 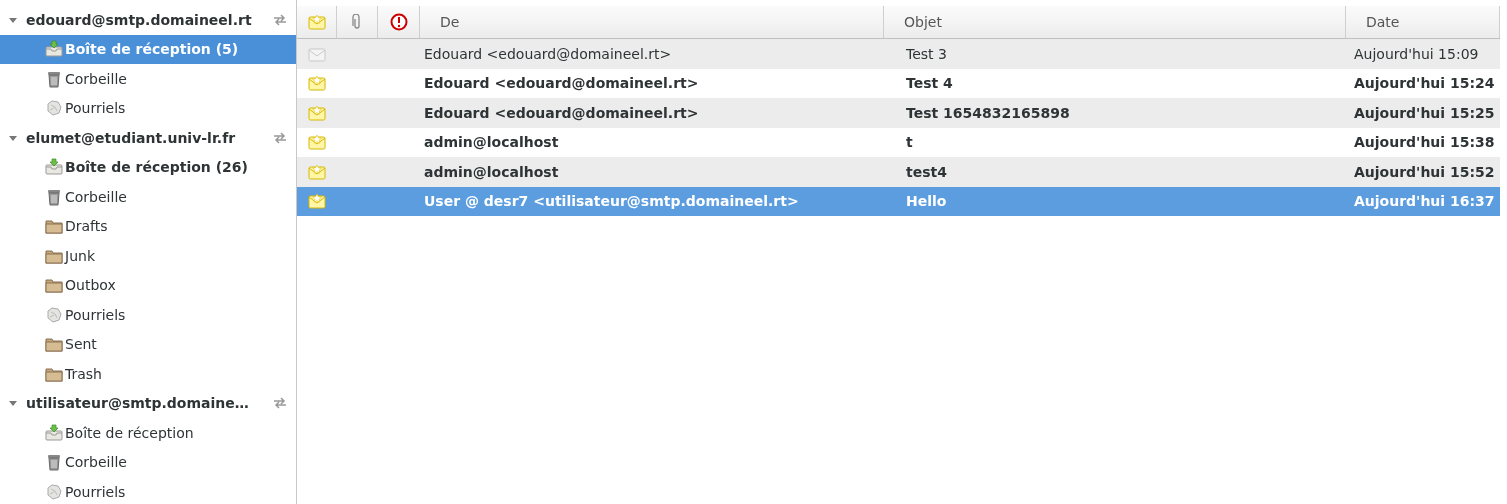 I want to click on subject-cell-text: Test 3, so click(x=926, y=53).